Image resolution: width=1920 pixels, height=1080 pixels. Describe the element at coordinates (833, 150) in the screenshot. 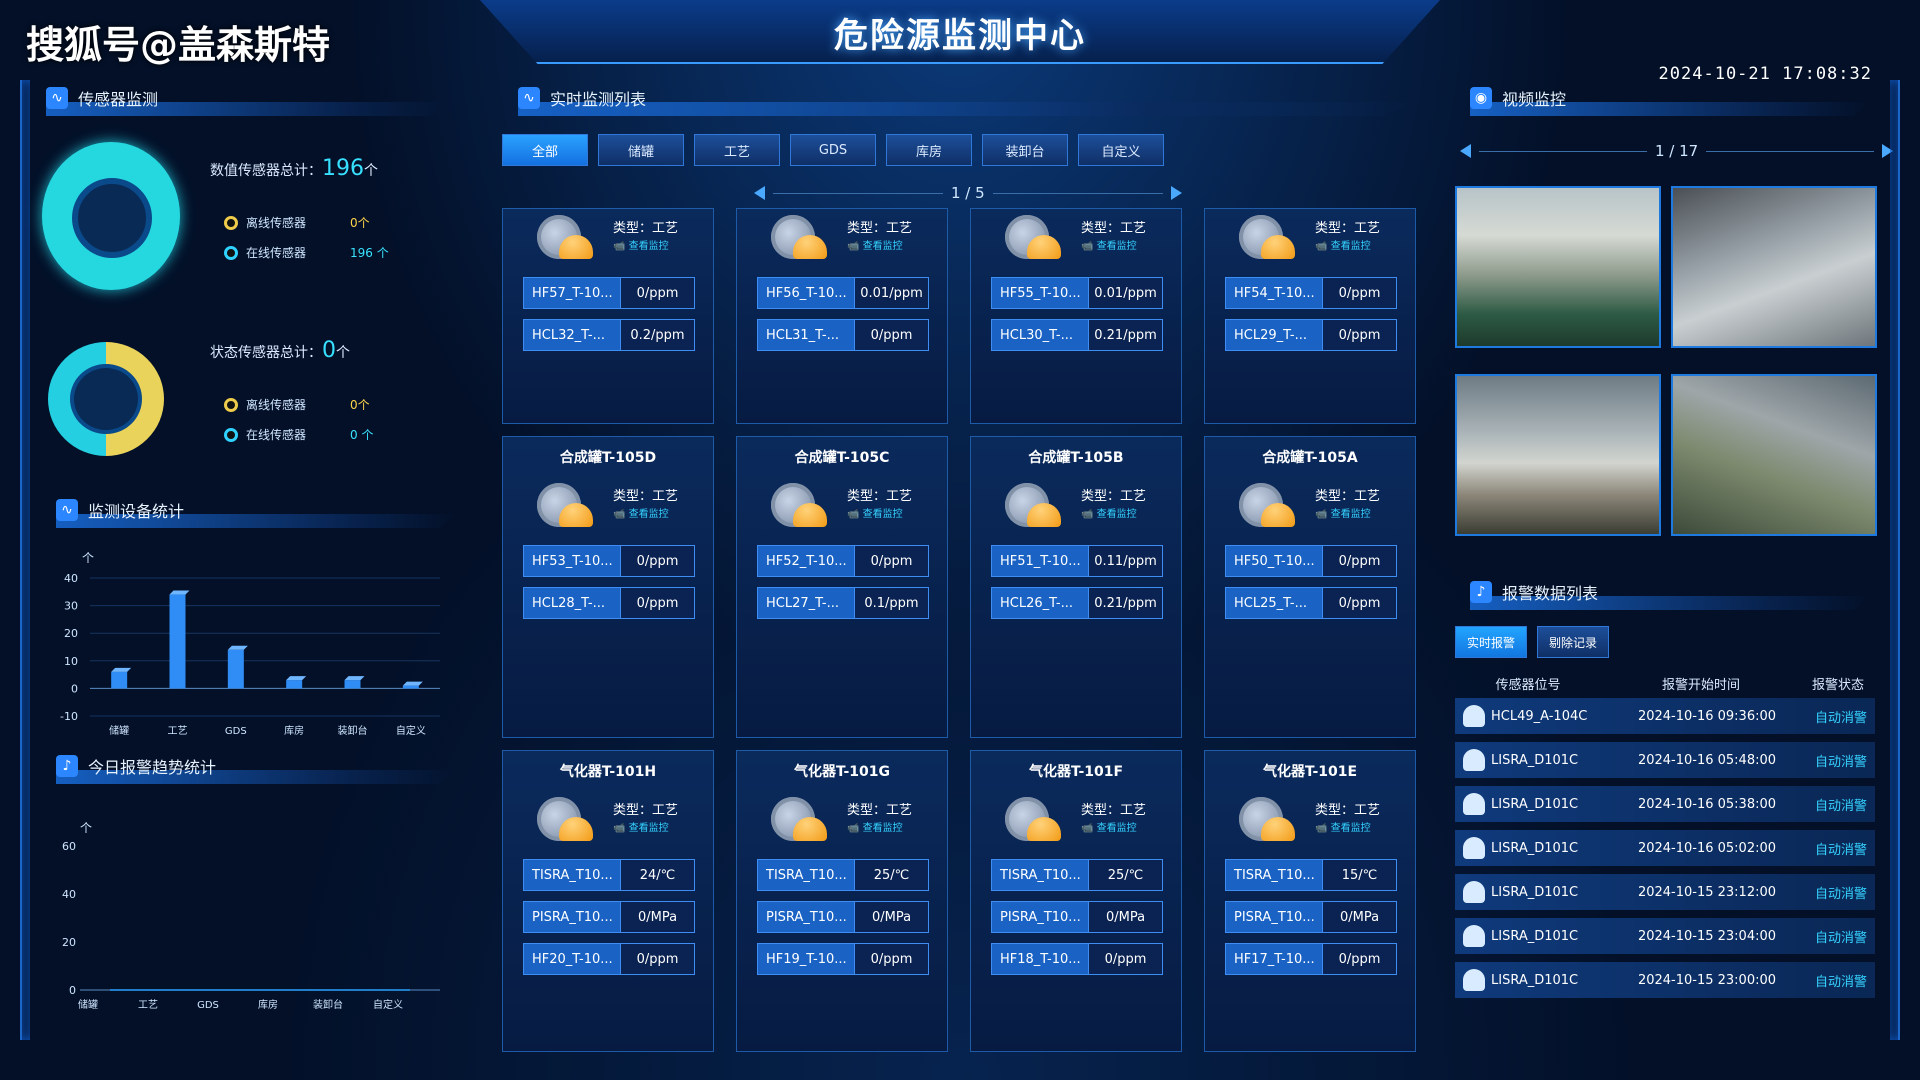

I see `tab-gds: GDS` at that location.